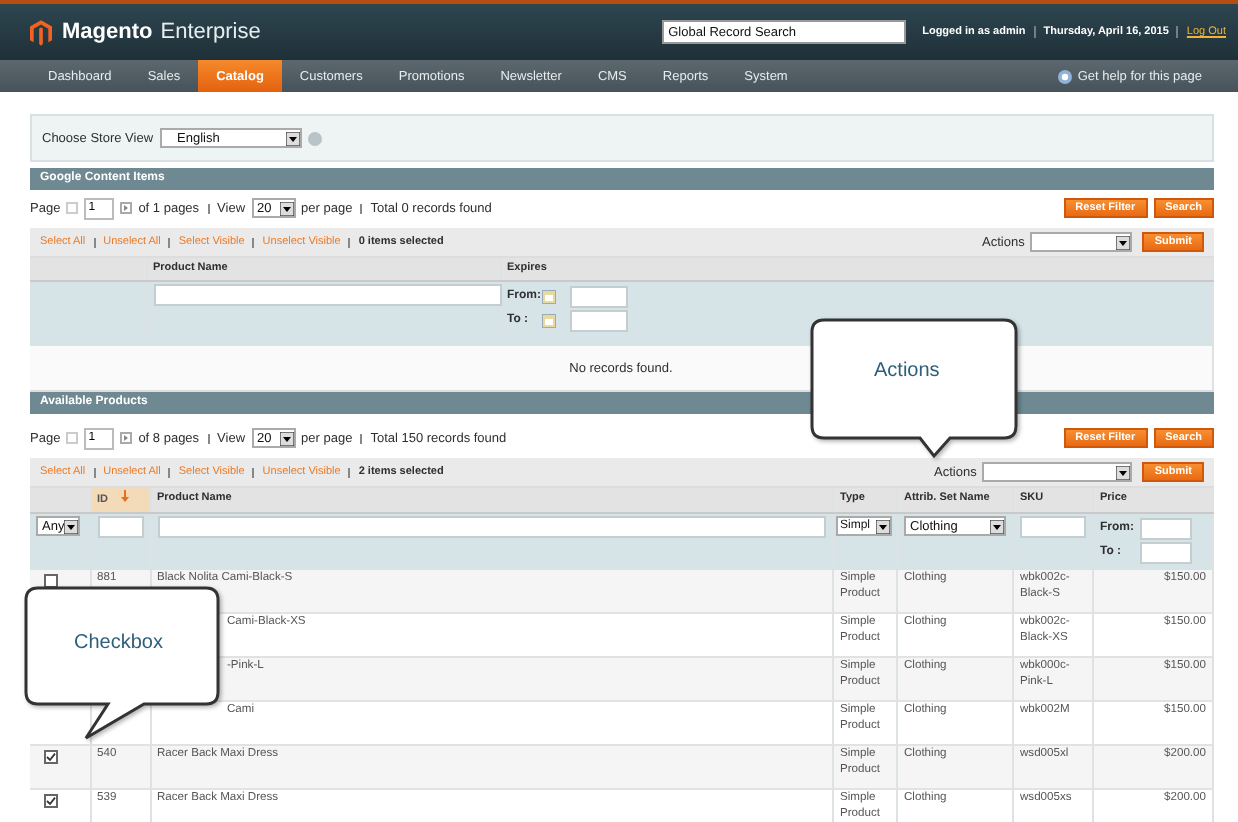 The width and height of the screenshot is (1238, 822). Describe the element at coordinates (907, 371) in the screenshot. I see `callout-label: Actions` at that location.